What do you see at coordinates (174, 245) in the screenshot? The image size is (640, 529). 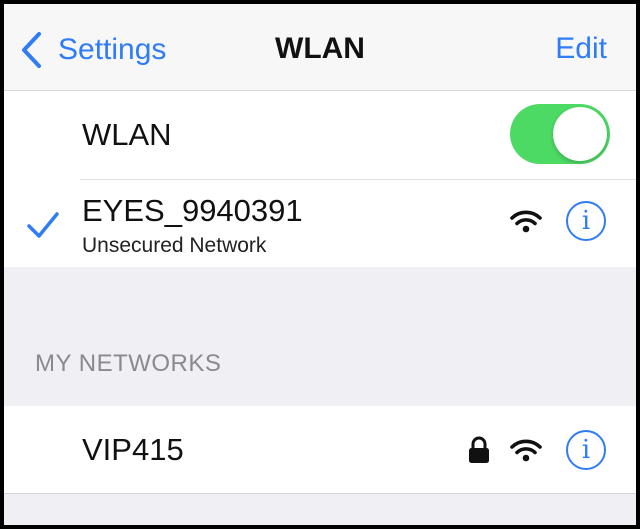 I see `connected-network-subtitle: Unsecured Network` at bounding box center [174, 245].